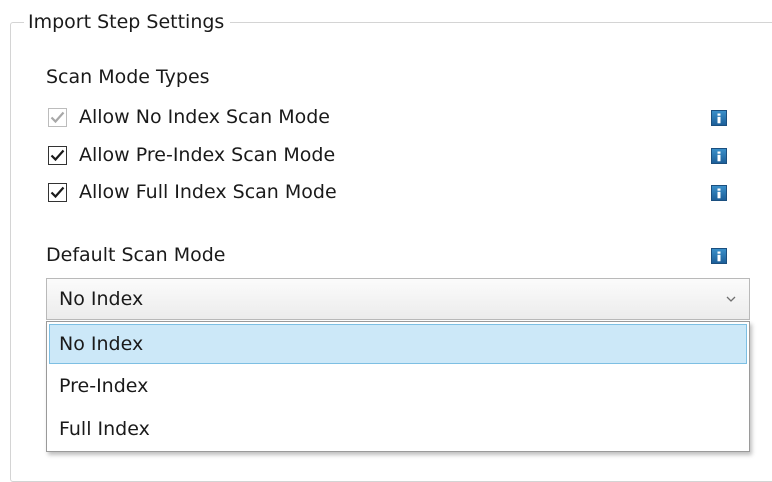  What do you see at coordinates (208, 192) in the screenshot?
I see `allow-full-index-label: Allow Full Index Scan Mode` at bounding box center [208, 192].